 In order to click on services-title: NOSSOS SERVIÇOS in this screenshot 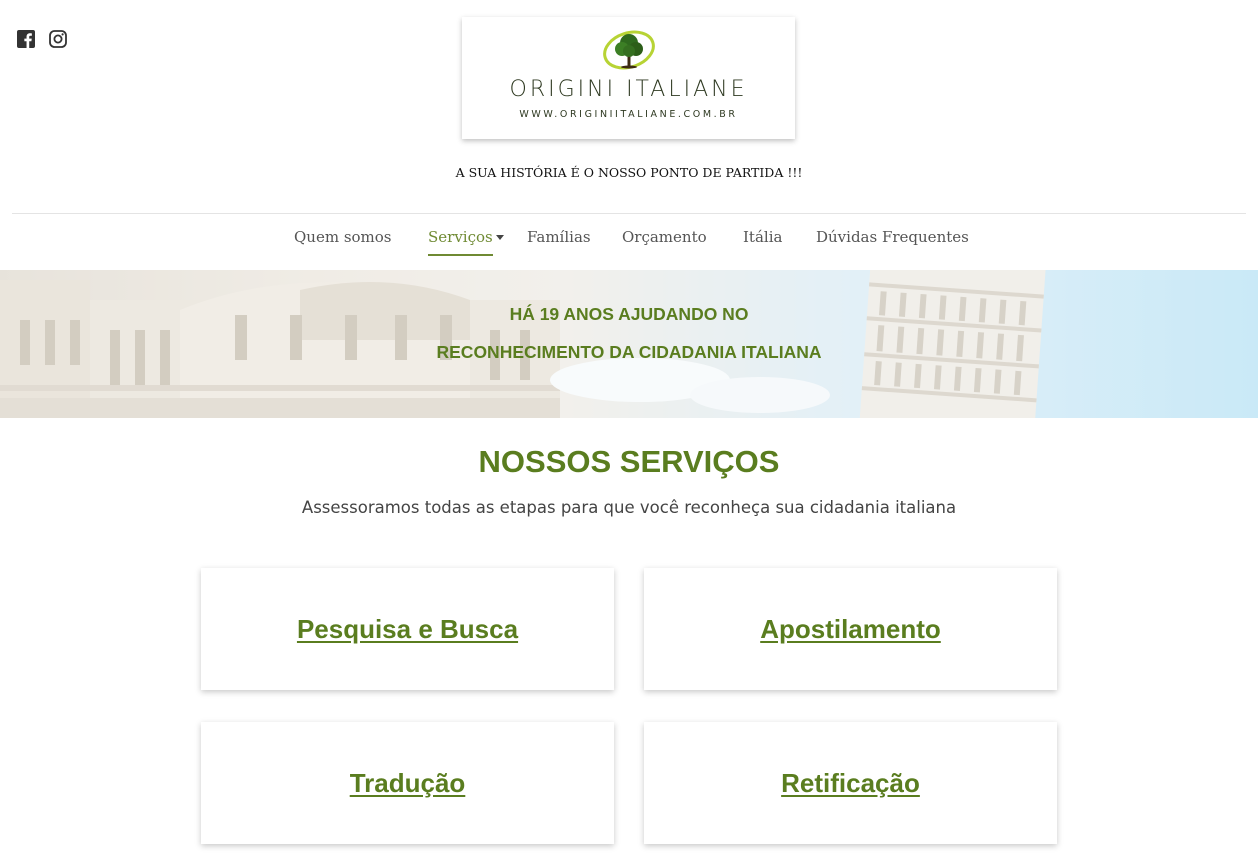, I will do `click(629, 461)`.